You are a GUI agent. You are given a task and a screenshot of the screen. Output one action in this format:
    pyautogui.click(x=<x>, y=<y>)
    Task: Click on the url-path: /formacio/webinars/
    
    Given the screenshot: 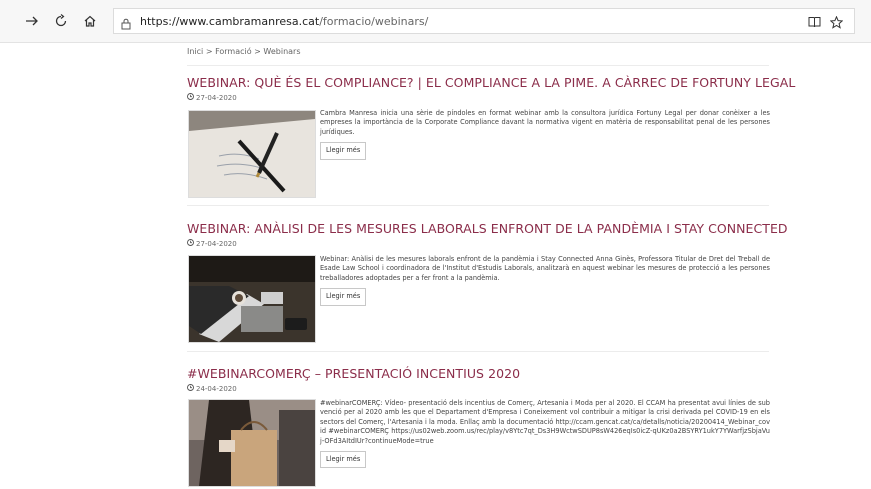 What is the action you would take?
    pyautogui.click(x=374, y=21)
    